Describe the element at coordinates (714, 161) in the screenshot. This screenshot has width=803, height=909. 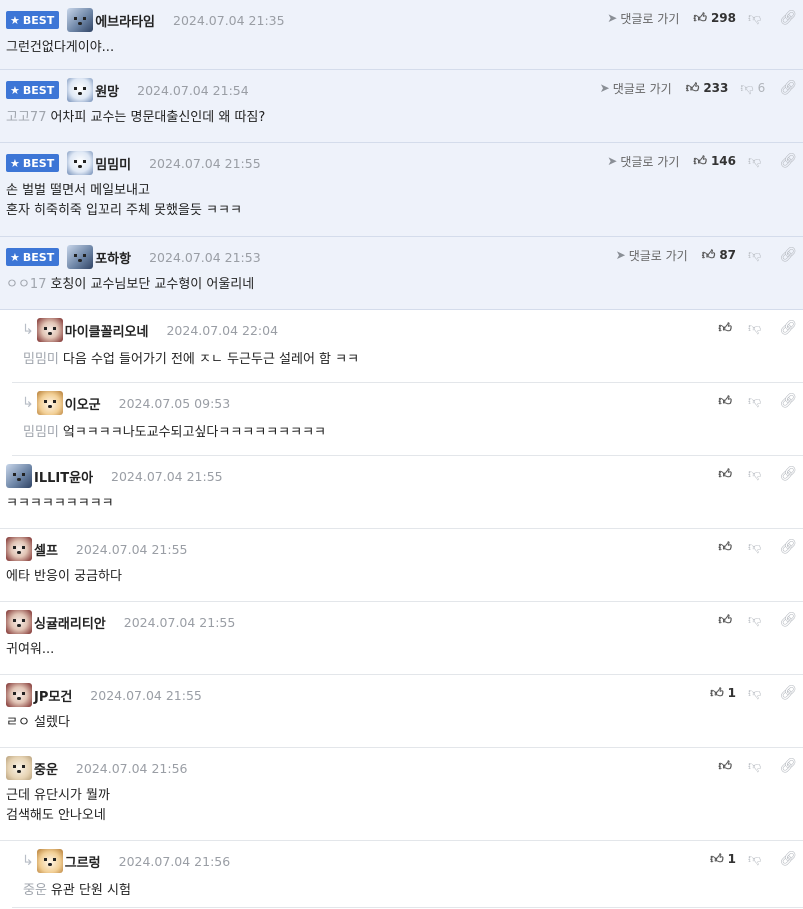
I see `upvote-button: 👍︎ 146` at that location.